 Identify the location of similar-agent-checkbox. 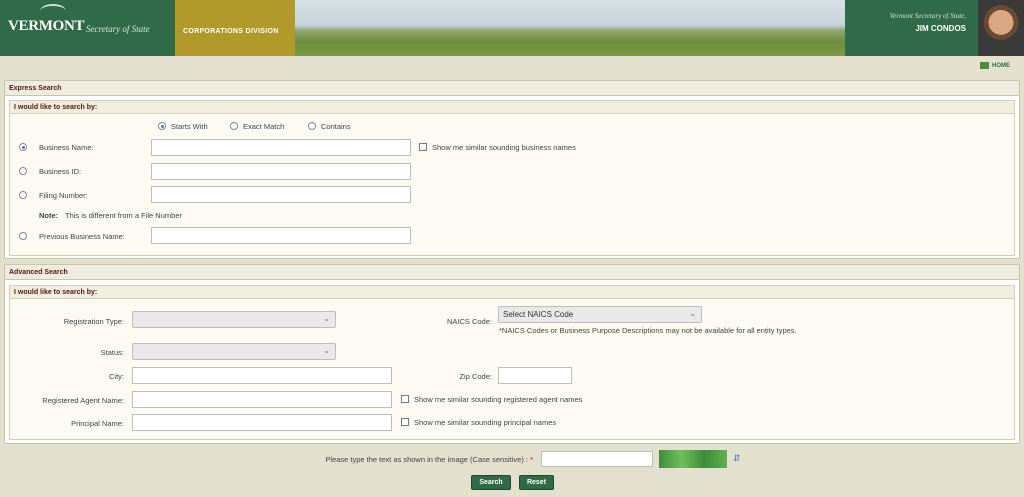
(405, 399).